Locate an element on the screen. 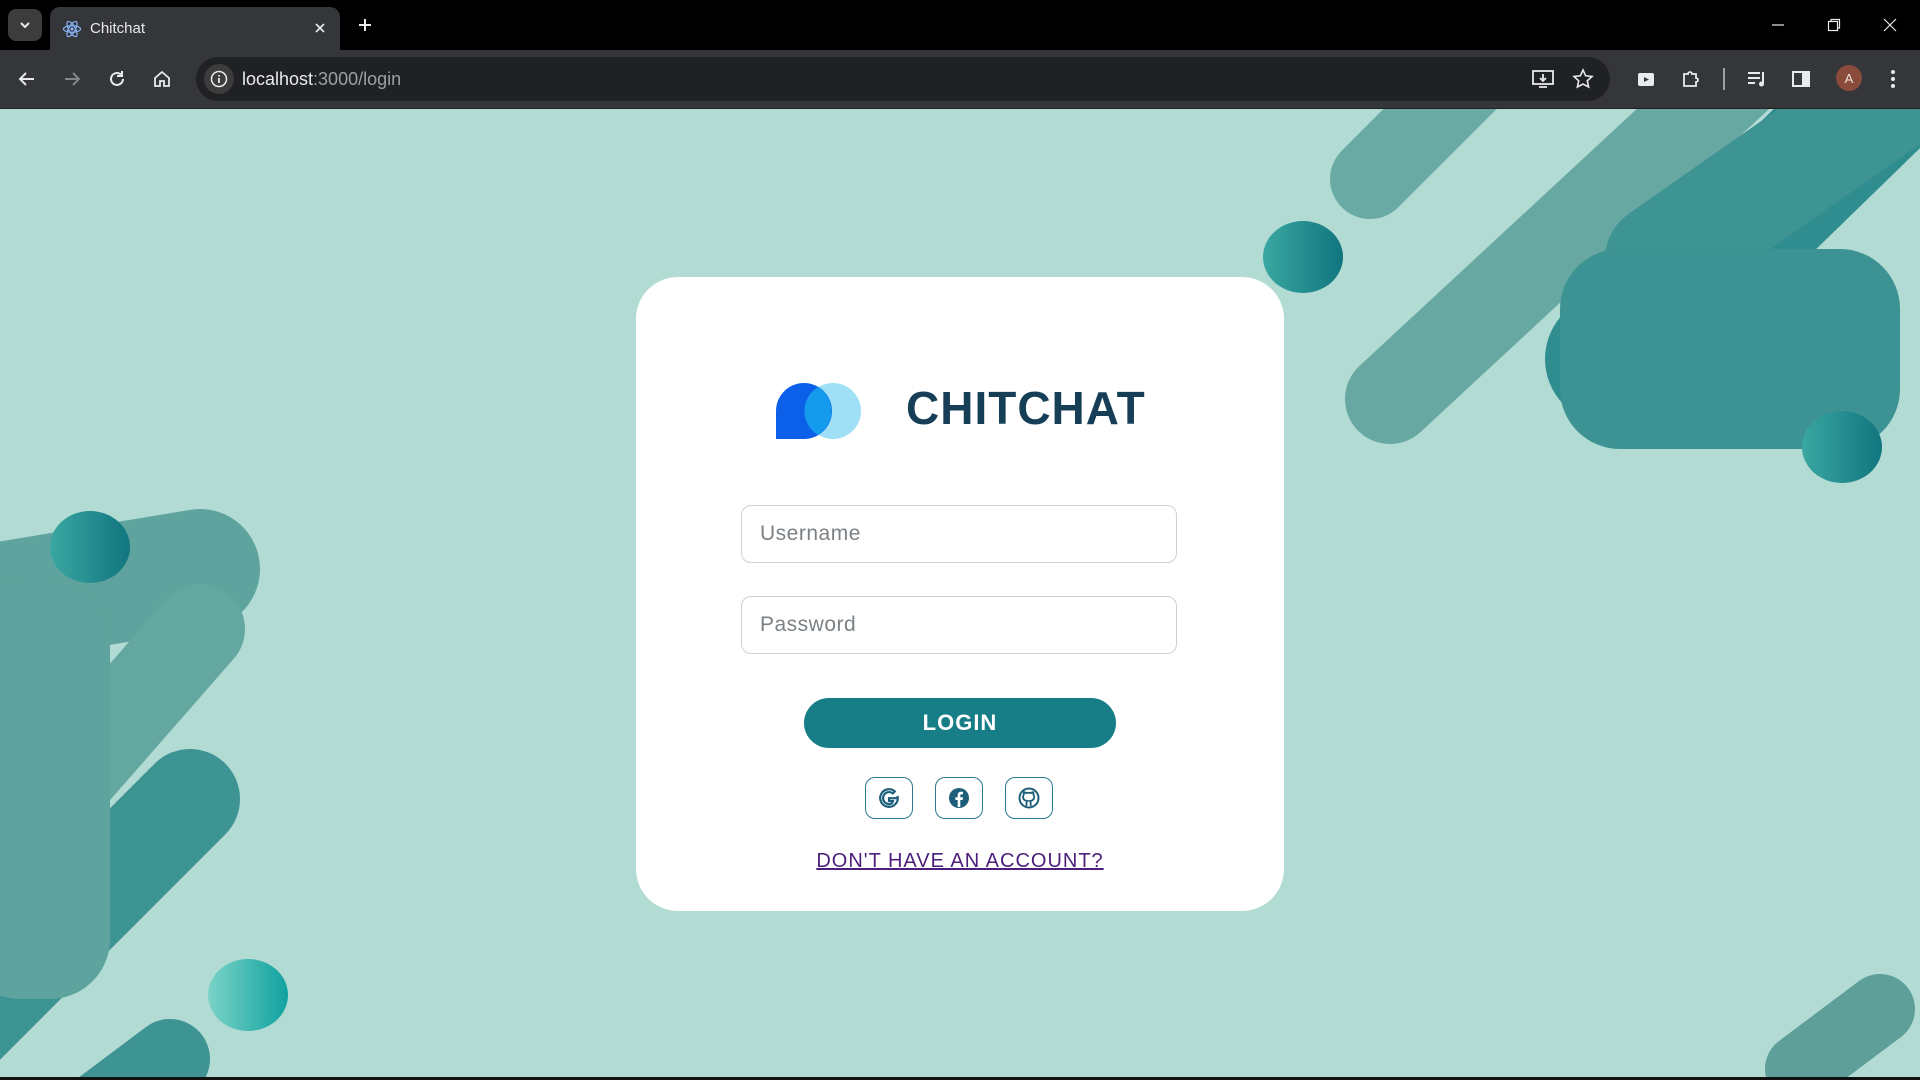  minimize-icon is located at coordinates (1778, 25).